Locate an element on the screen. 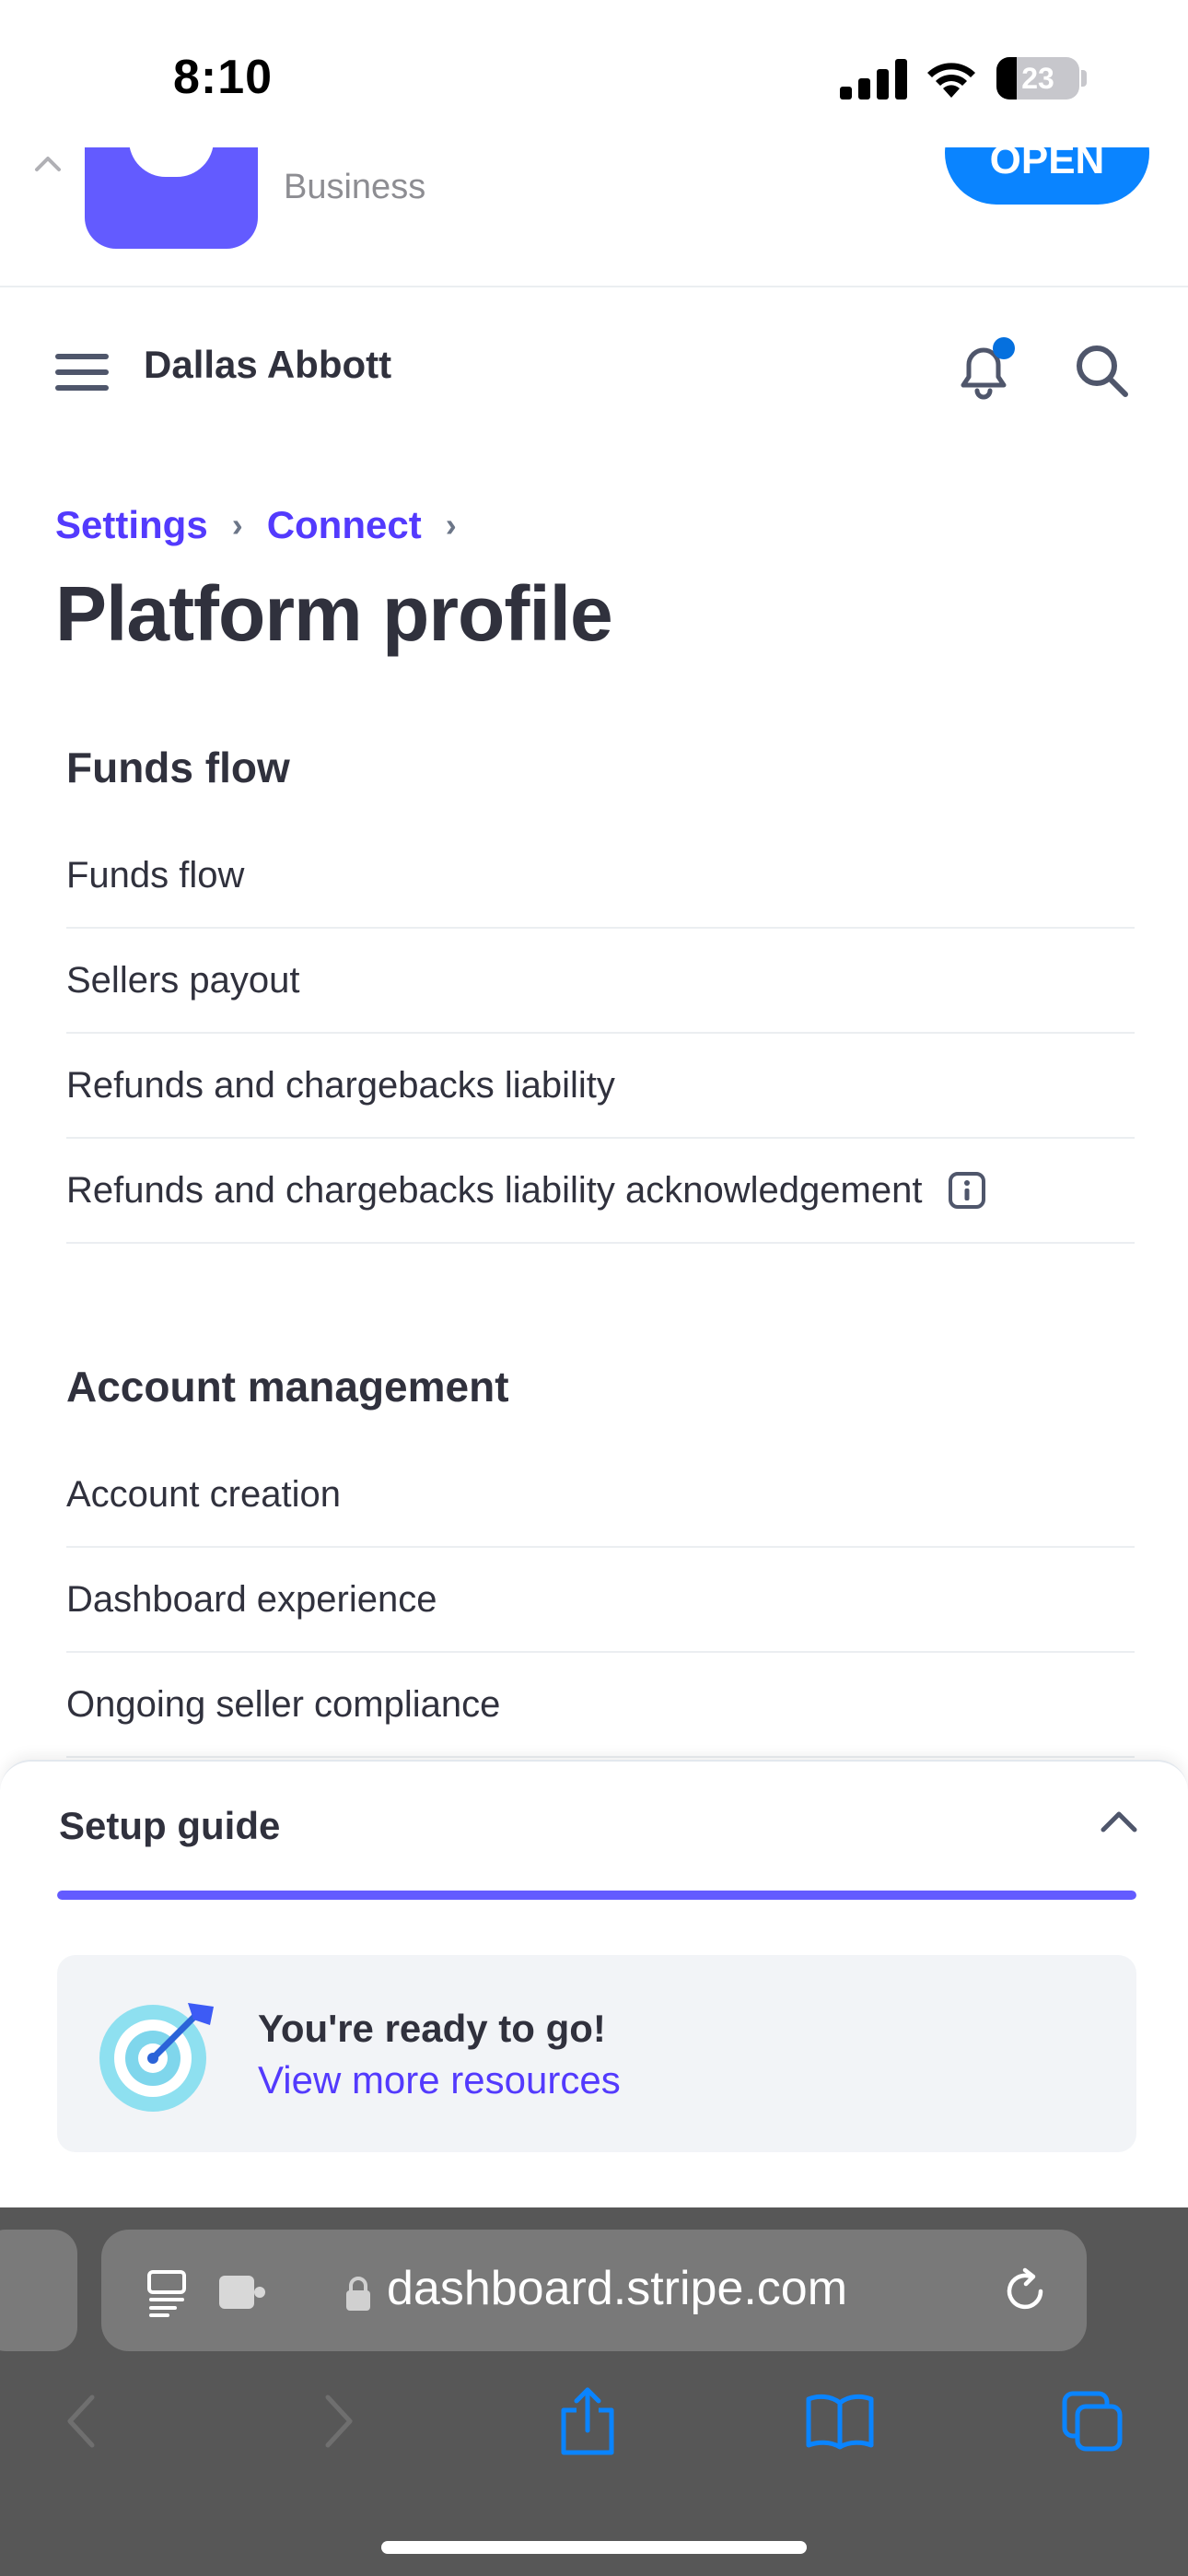  breadcrumb-connect: Connect is located at coordinates (344, 525).